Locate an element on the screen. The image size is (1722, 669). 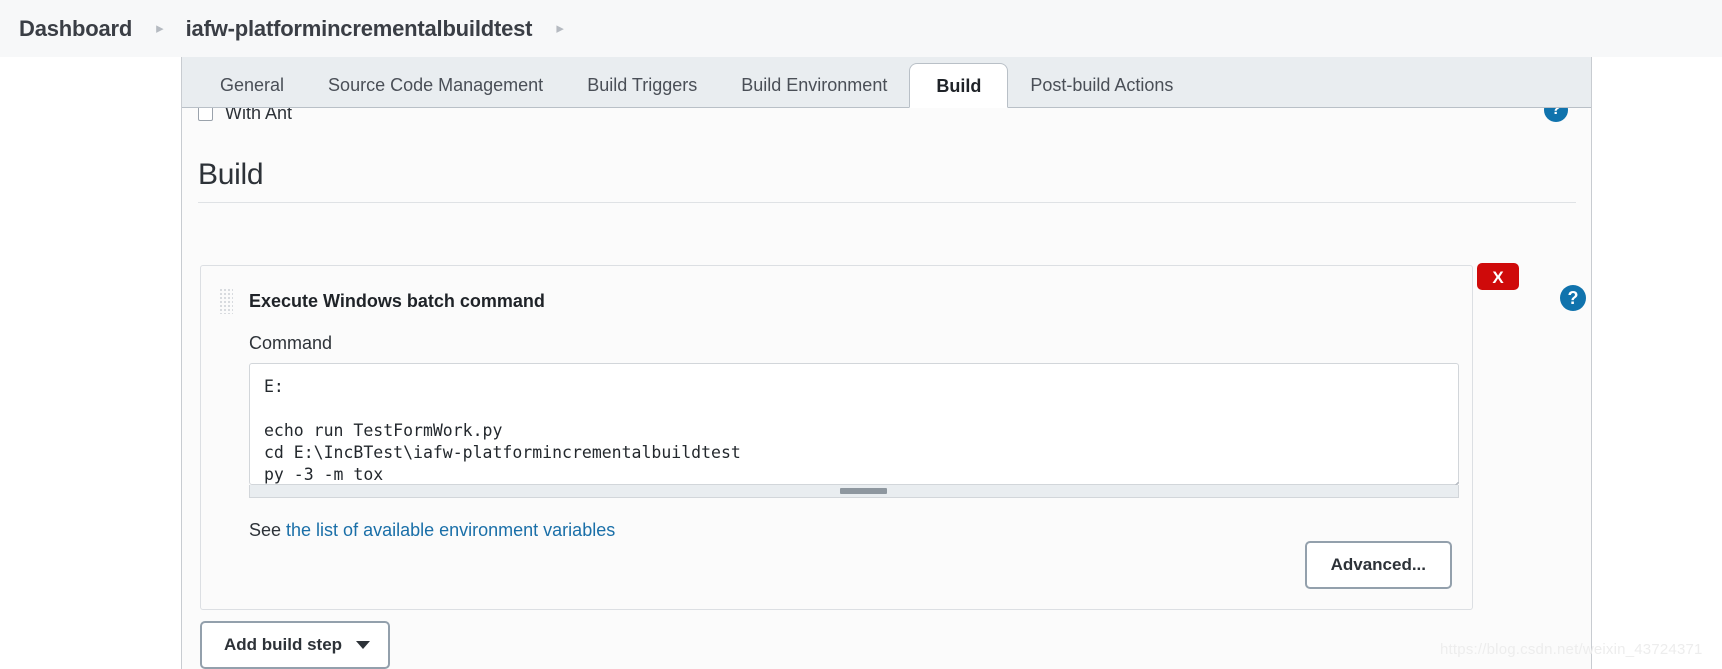
add-build-step-label: Add build step is located at coordinates (283, 644).